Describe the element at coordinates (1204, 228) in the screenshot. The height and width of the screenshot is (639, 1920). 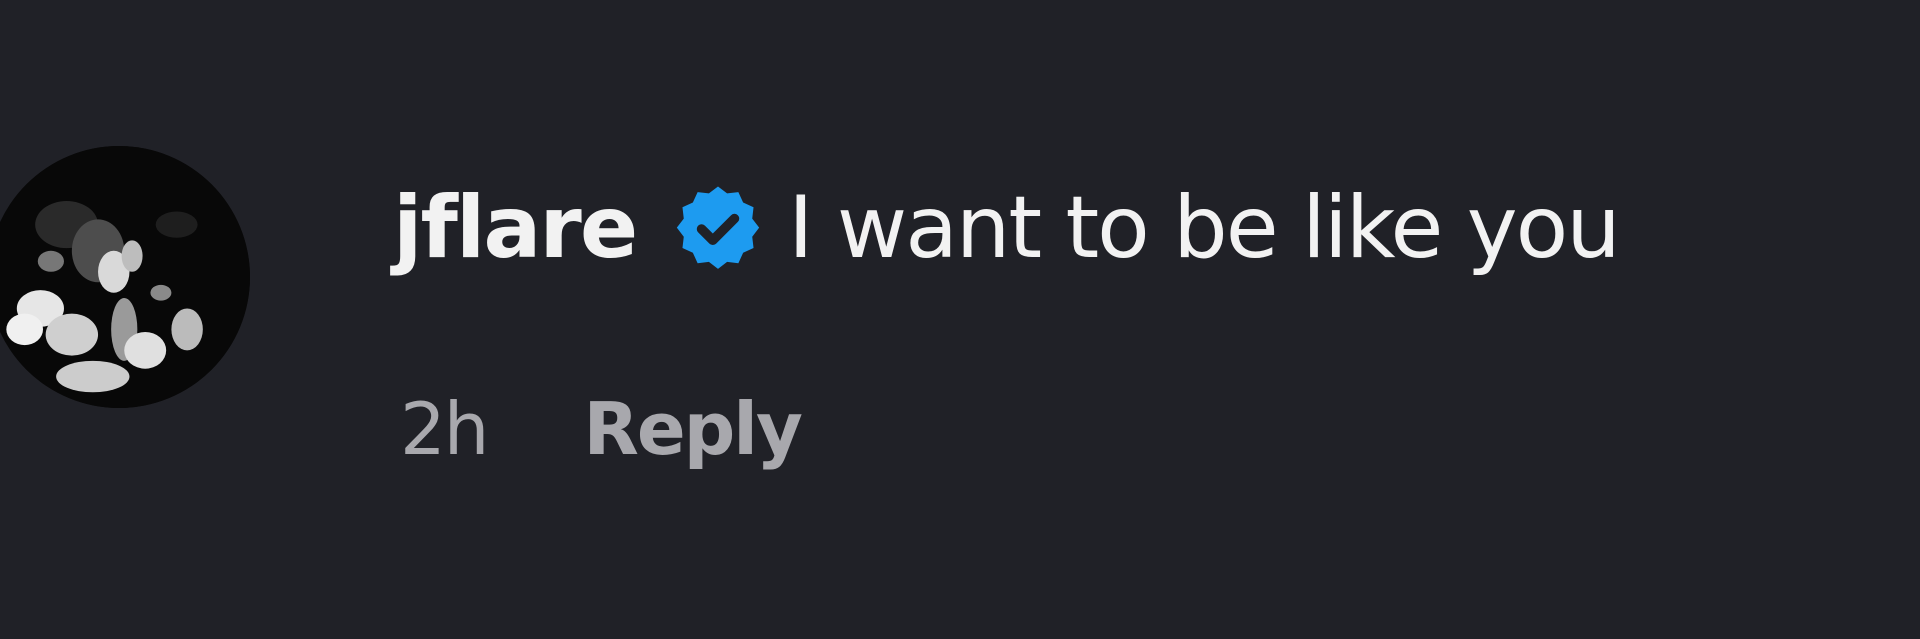
I see `comment-text: I want to be like you` at that location.